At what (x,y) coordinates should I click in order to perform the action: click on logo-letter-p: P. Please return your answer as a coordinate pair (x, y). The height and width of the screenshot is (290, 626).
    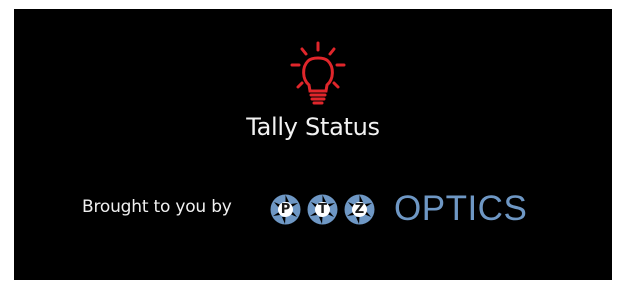
    Looking at the image, I should click on (285, 209).